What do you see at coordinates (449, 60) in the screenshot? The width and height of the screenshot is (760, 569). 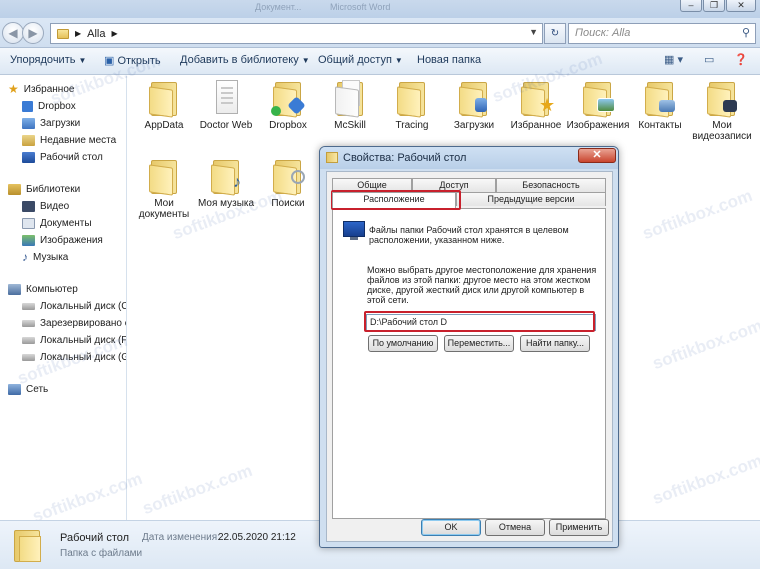 I see `new-folder-button: Новая папка` at bounding box center [449, 60].